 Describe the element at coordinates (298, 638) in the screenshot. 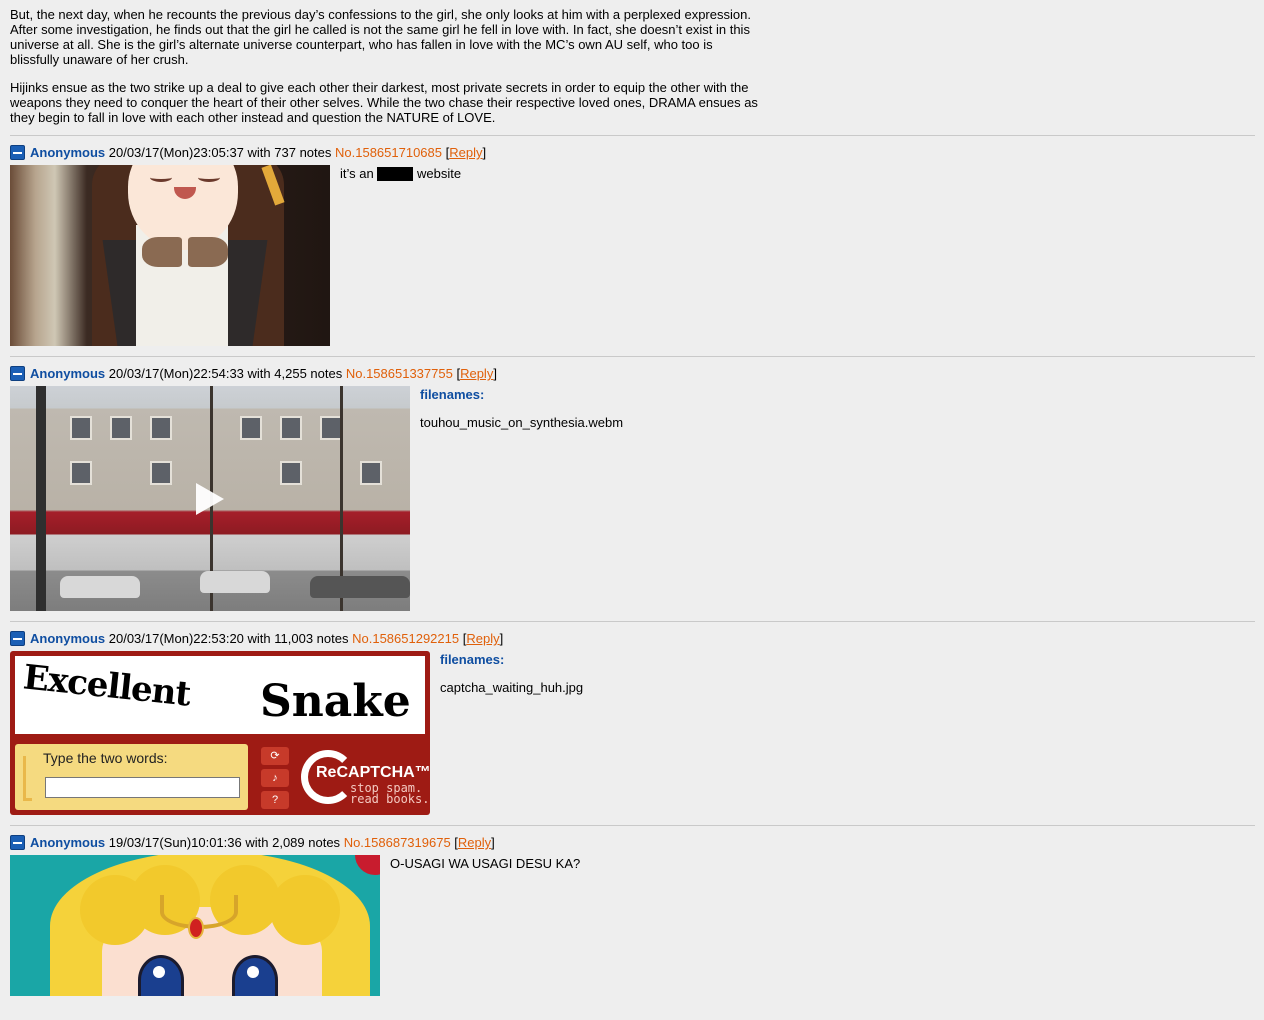

I see `notes-count: with 11,003 notes` at that location.